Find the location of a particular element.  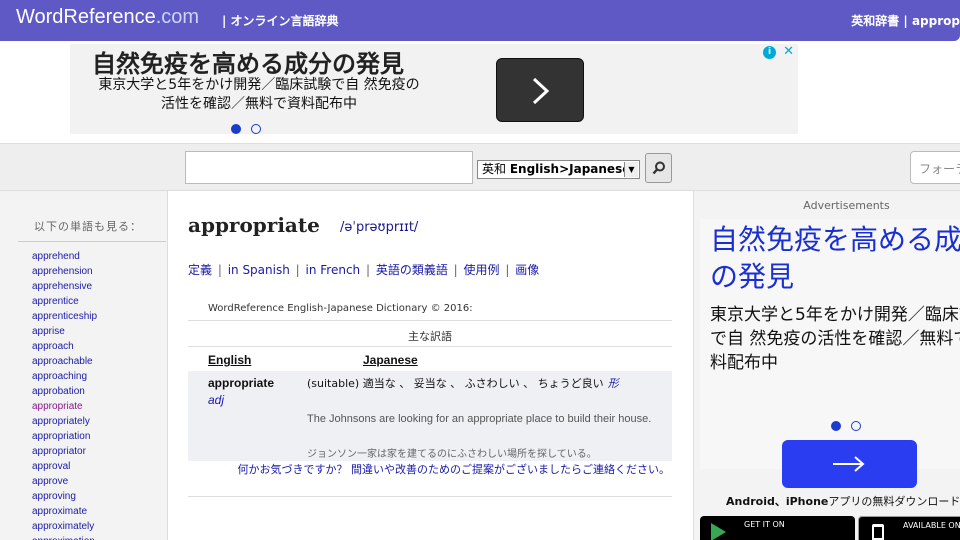

related-word-link: approximate is located at coordinates (64, 511).